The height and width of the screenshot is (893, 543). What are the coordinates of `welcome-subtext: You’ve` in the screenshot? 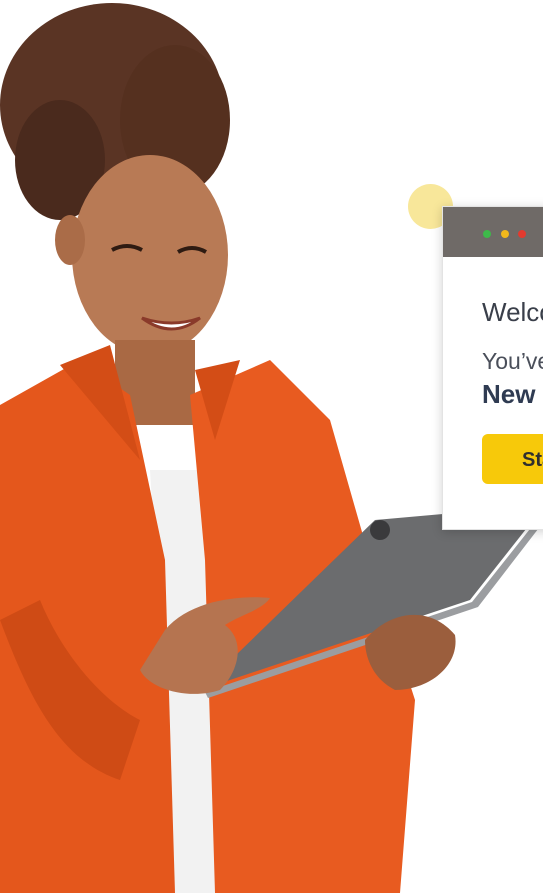 It's located at (512, 361).